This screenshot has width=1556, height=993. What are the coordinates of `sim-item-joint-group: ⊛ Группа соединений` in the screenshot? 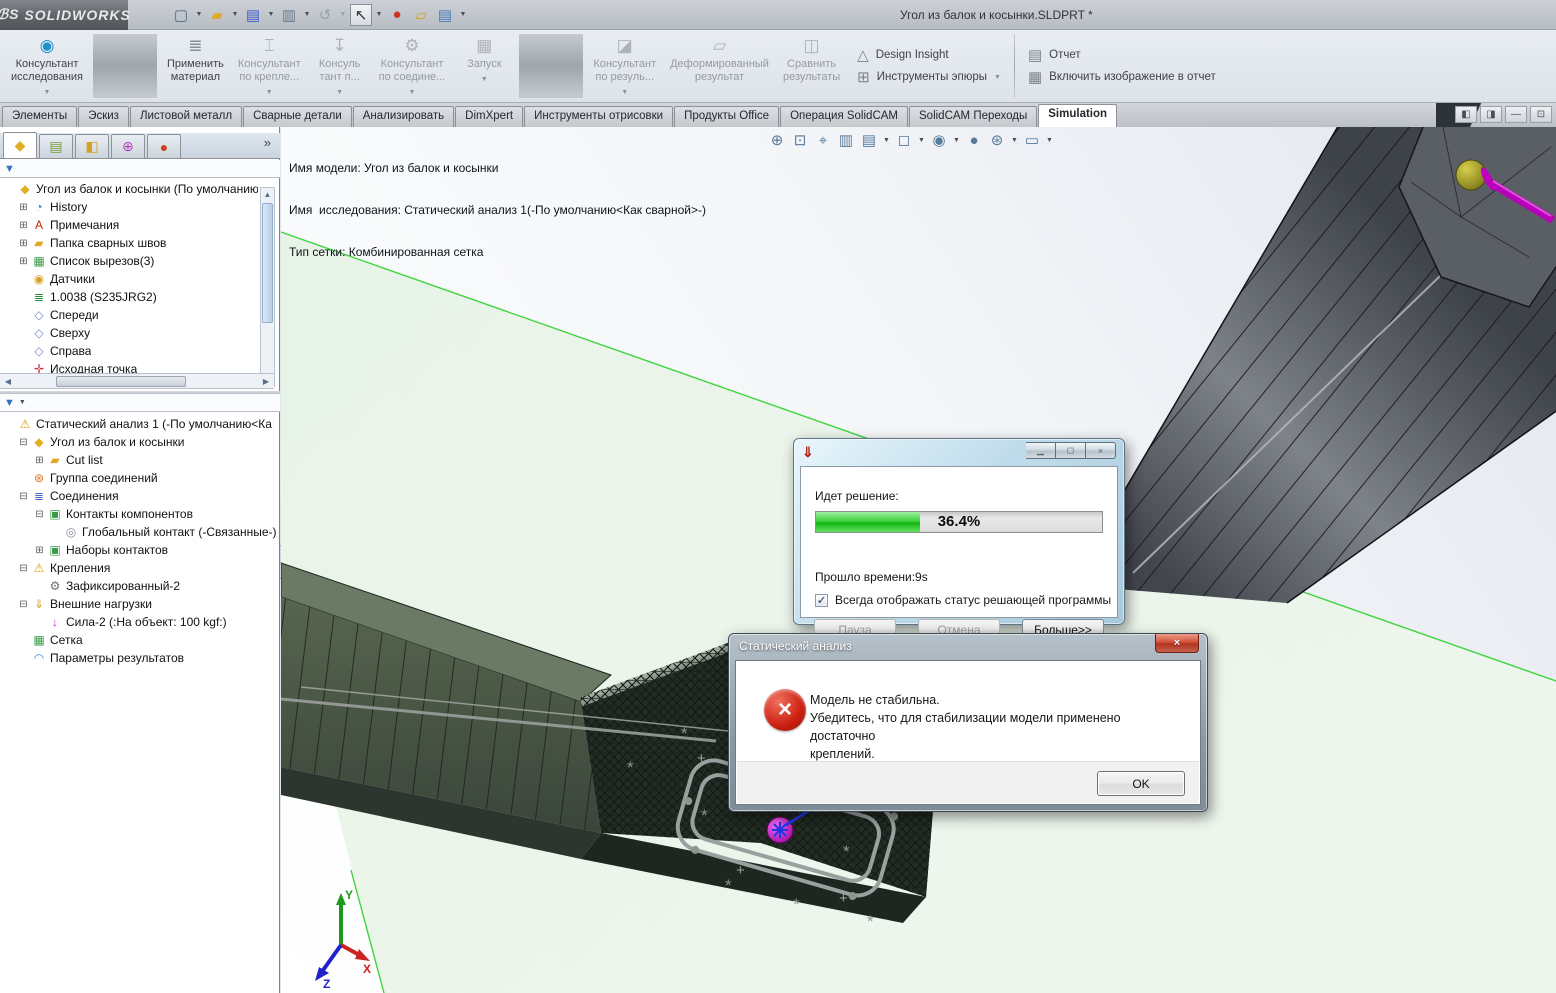 It's located at (140, 478).